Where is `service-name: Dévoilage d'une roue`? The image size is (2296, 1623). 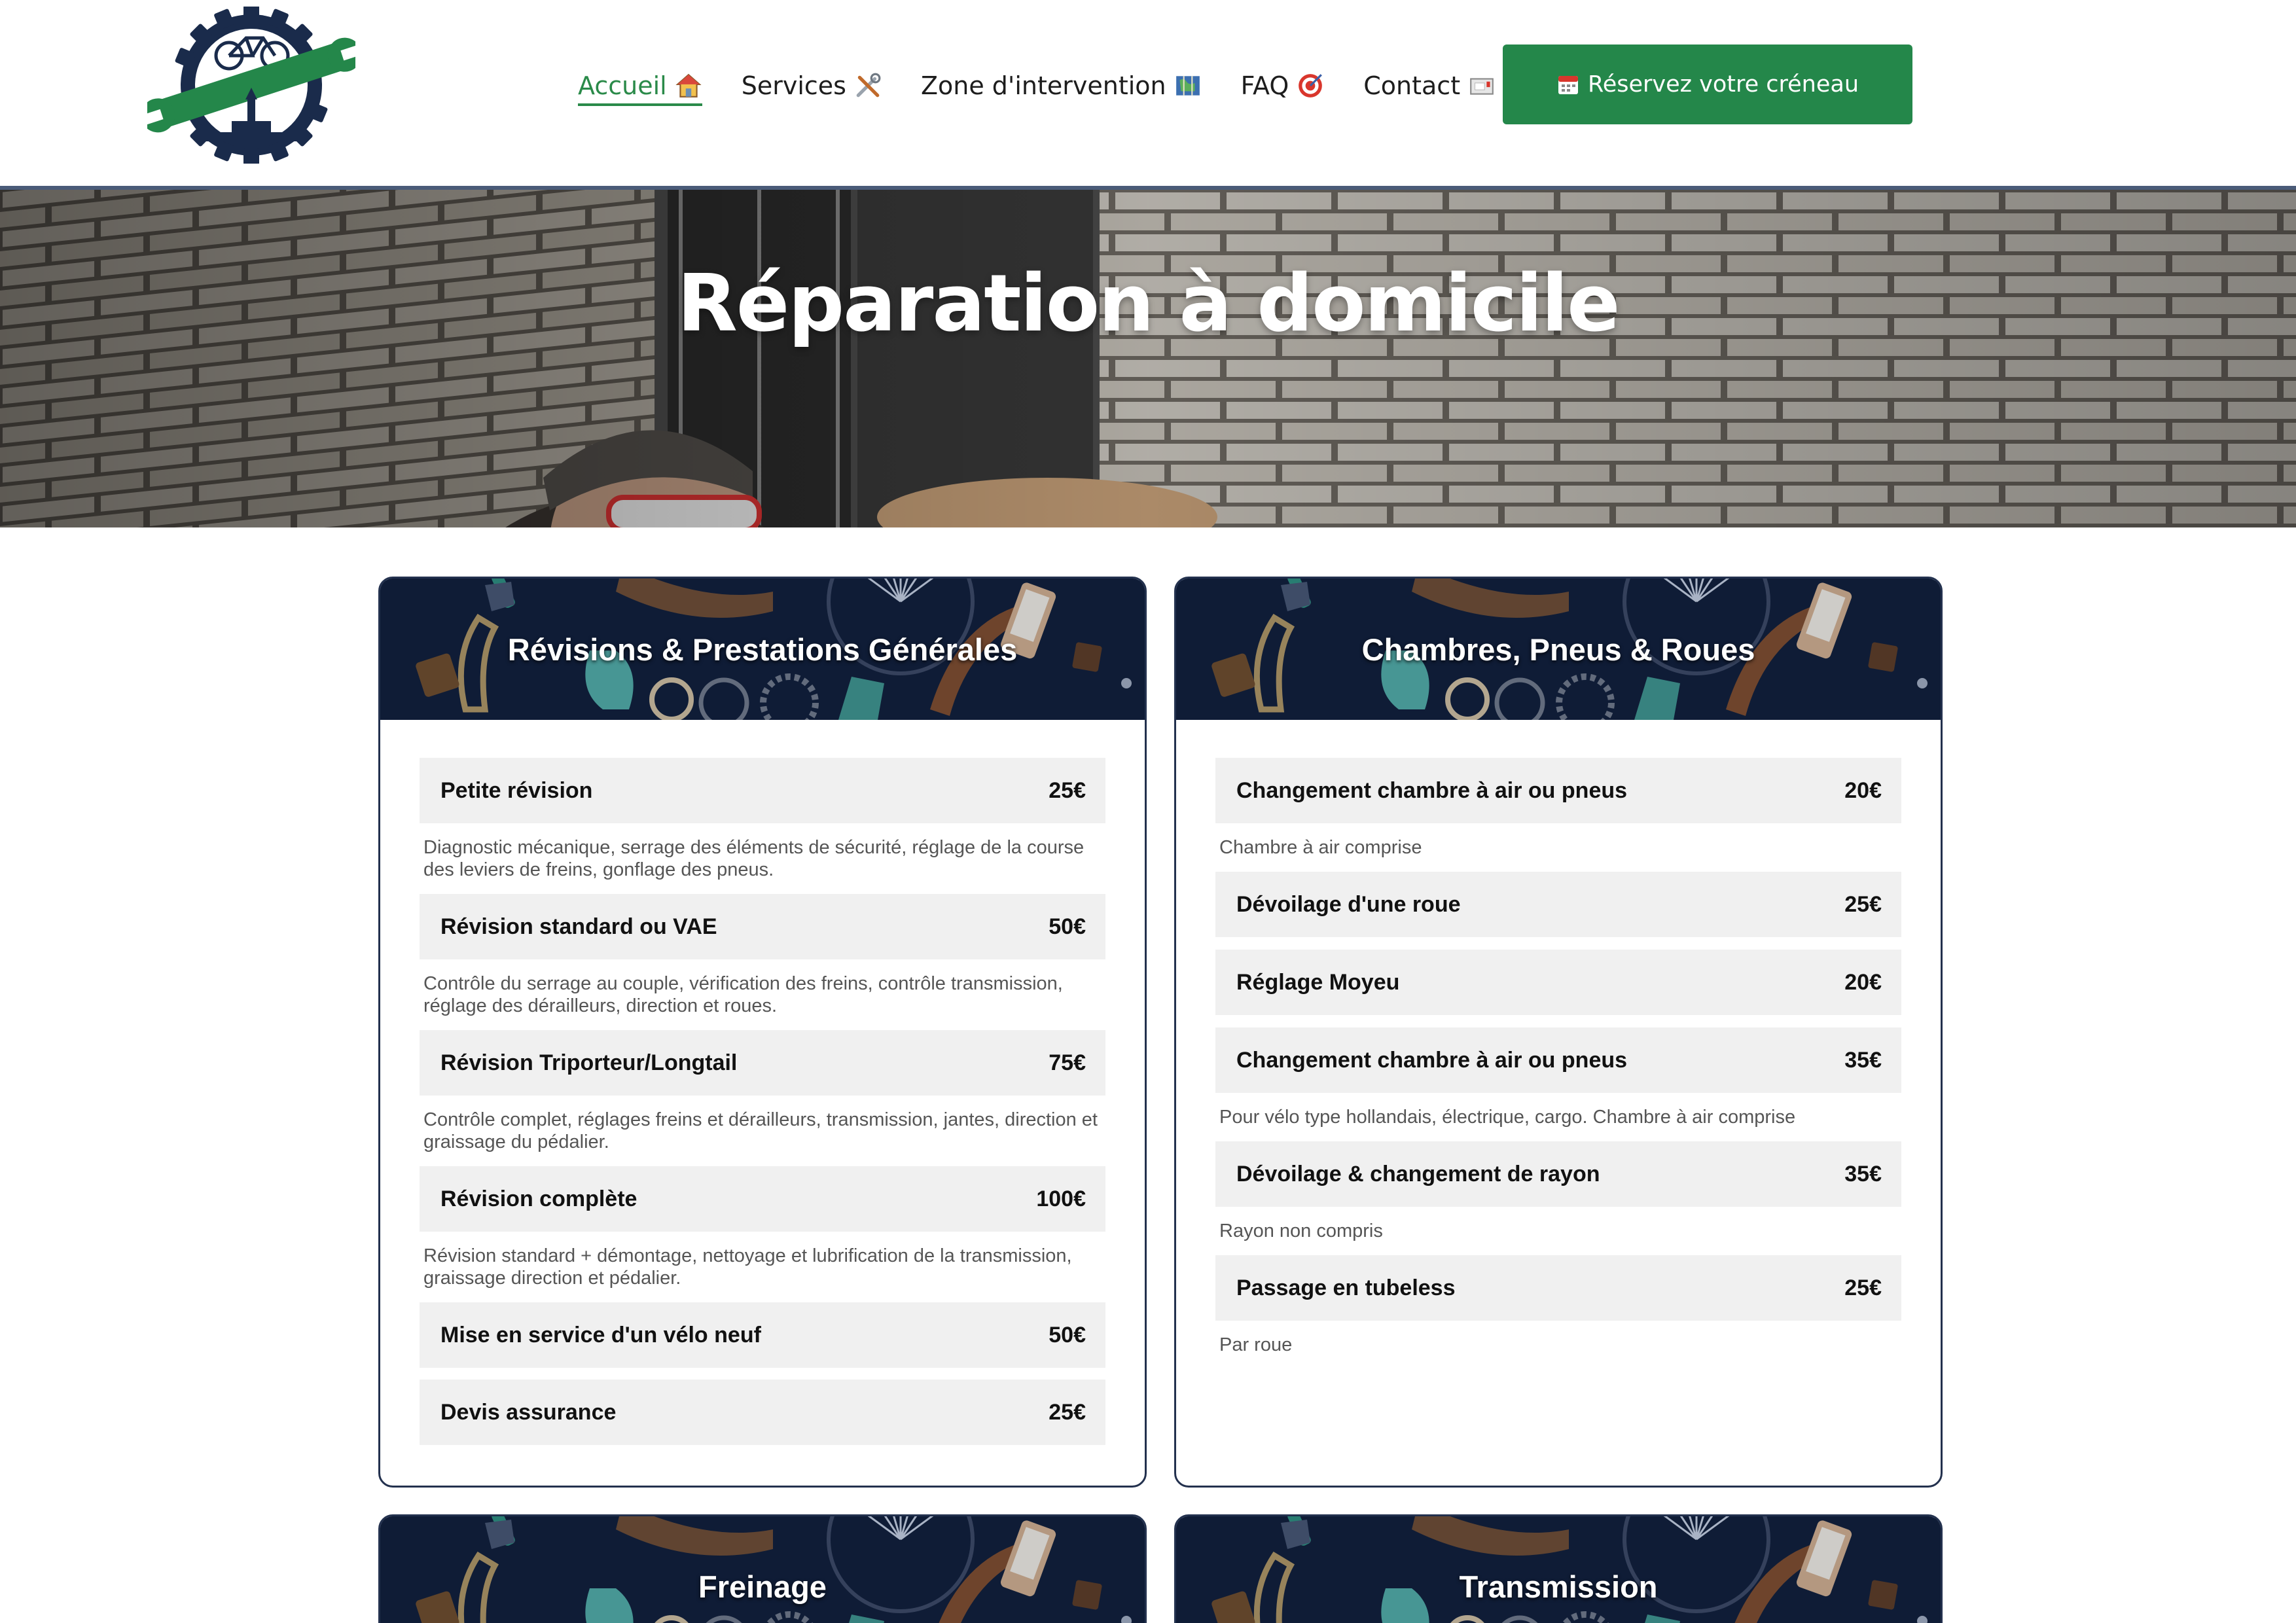
service-name: Dévoilage d'une roue is located at coordinates (1348, 904).